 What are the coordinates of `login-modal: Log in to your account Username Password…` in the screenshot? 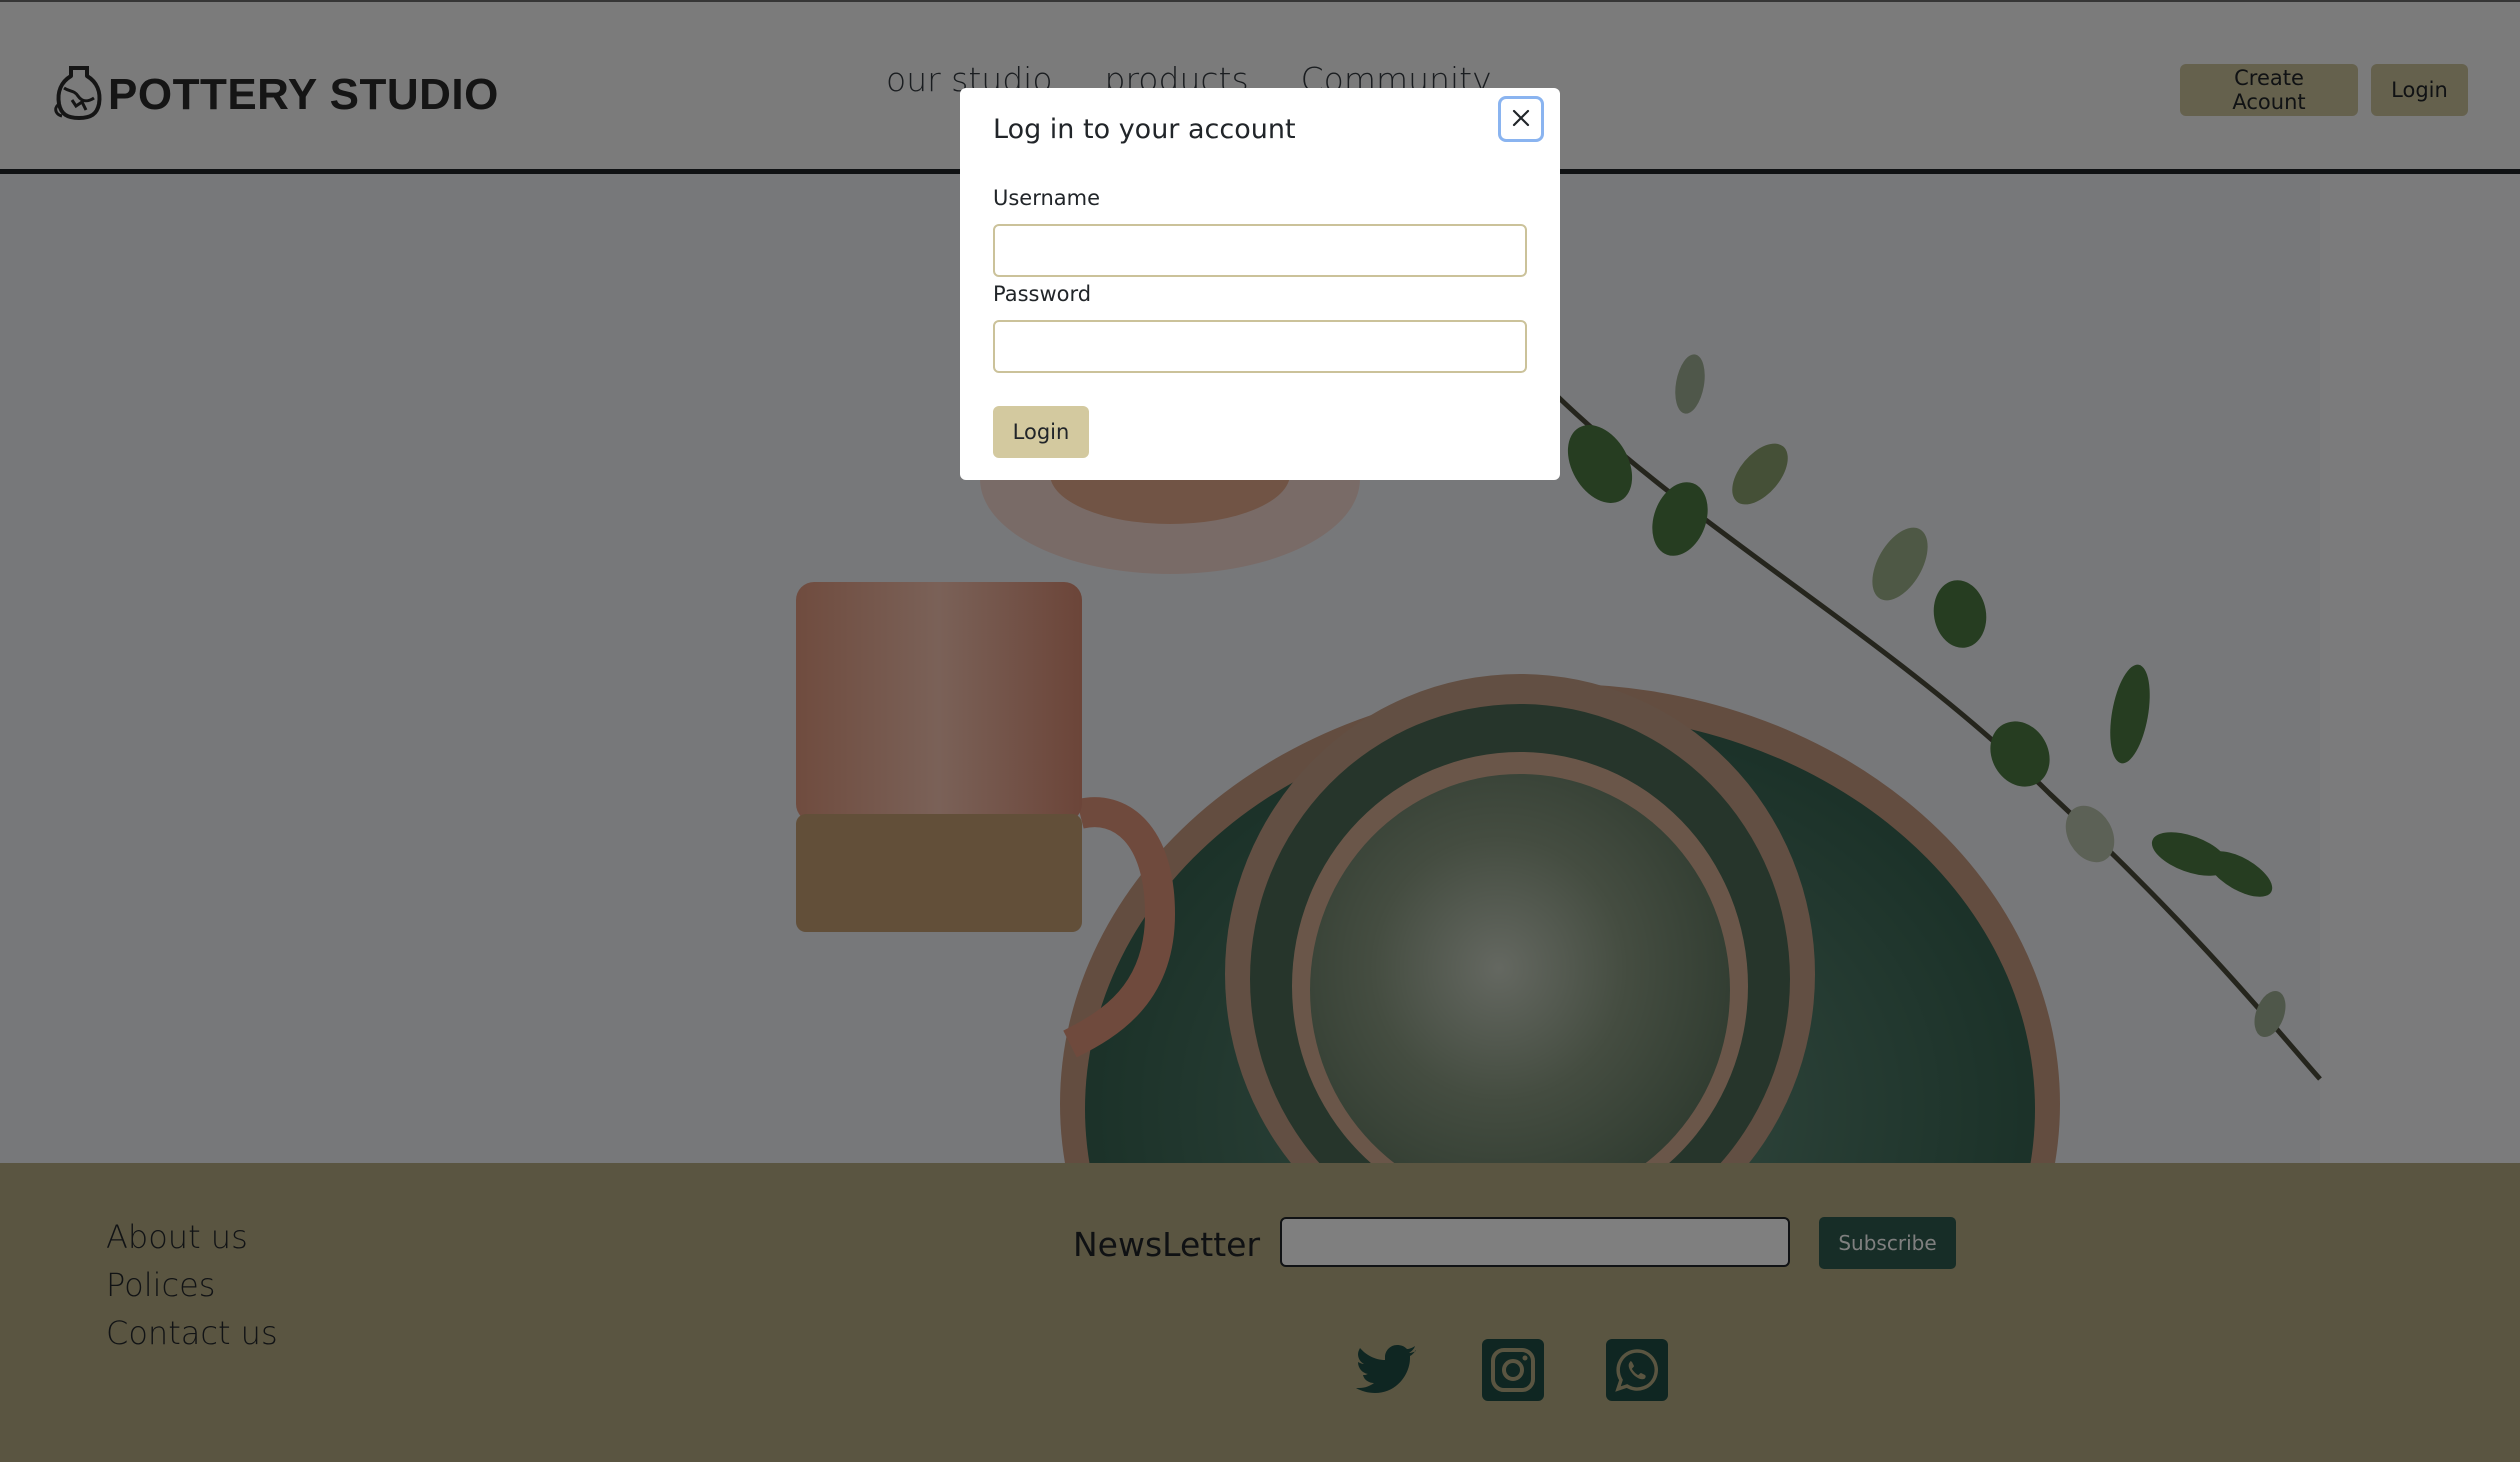 It's located at (1260, 284).